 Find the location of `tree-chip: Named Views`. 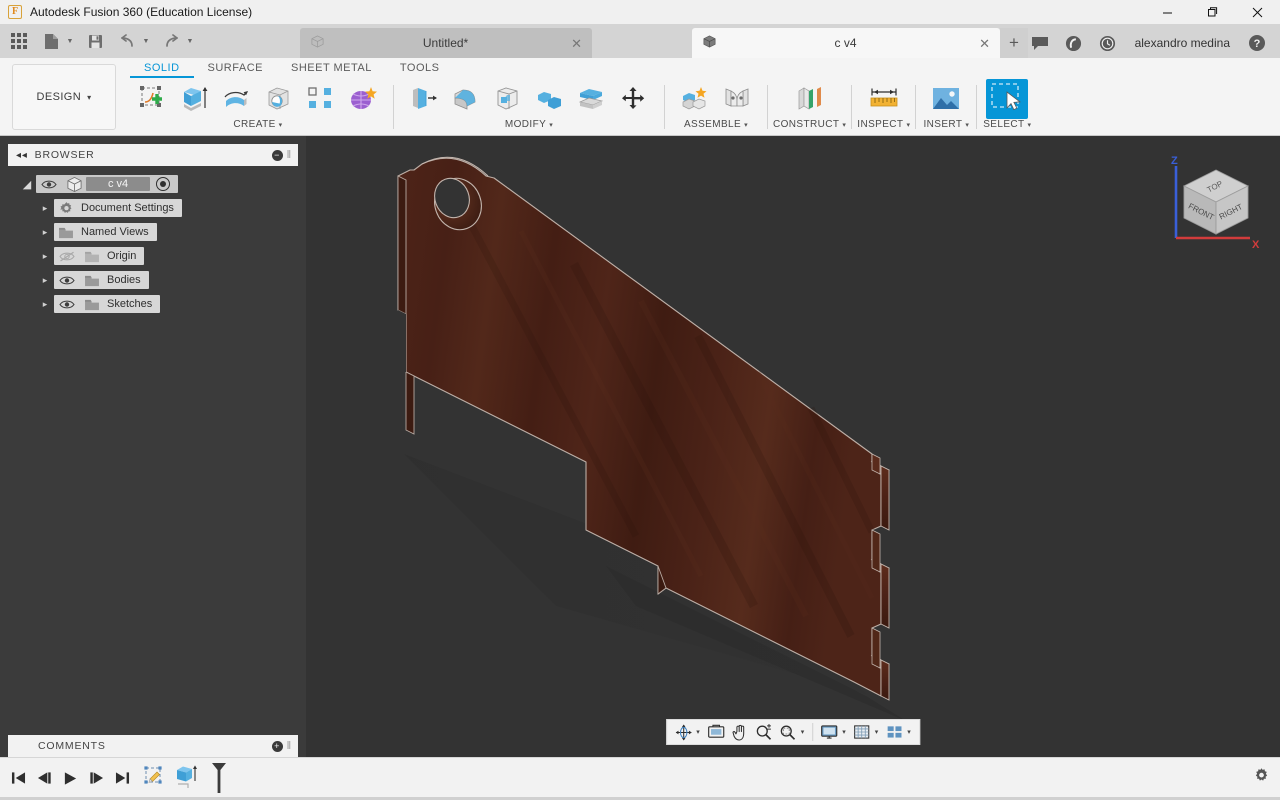

tree-chip: Named Views is located at coordinates (105, 232).